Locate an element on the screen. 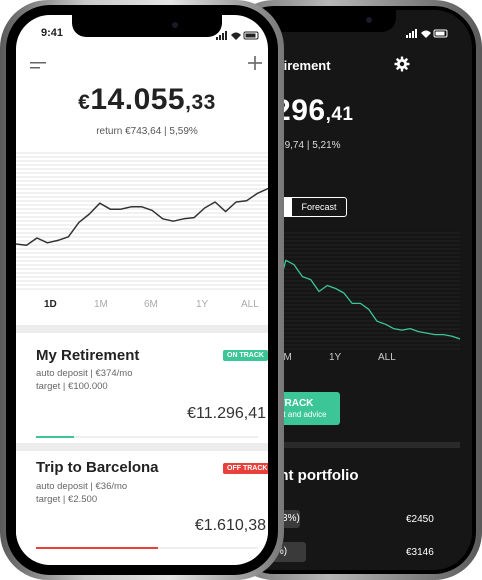 The width and height of the screenshot is (482, 580). goal-title: My Retirement is located at coordinates (88, 355).